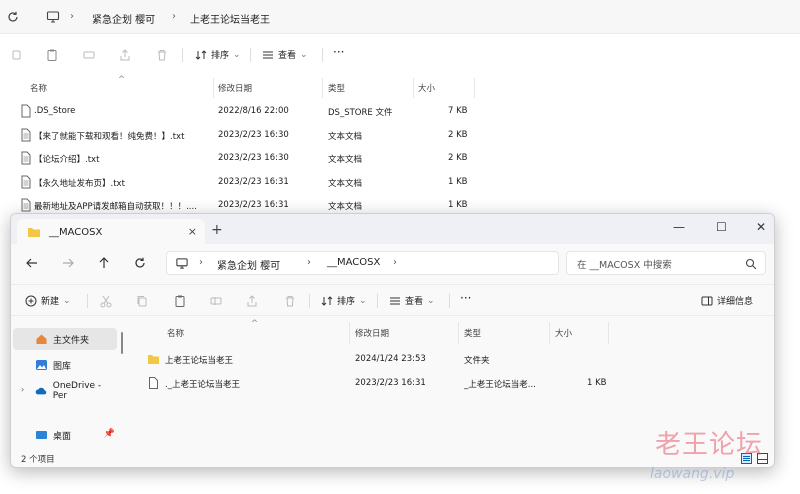  What do you see at coordinates (22, 389) in the screenshot?
I see `chevron-right-icon: ›` at bounding box center [22, 389].